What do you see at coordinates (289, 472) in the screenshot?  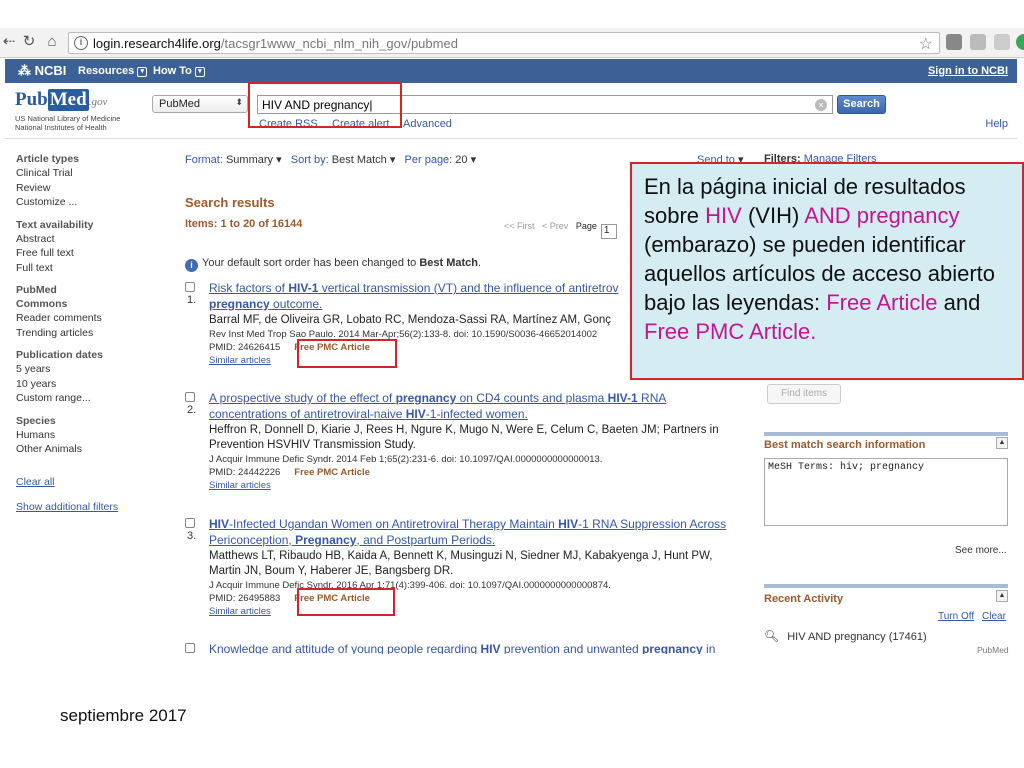 I see `result-pmid: PMID: 24442226 Free PMC Article` at bounding box center [289, 472].